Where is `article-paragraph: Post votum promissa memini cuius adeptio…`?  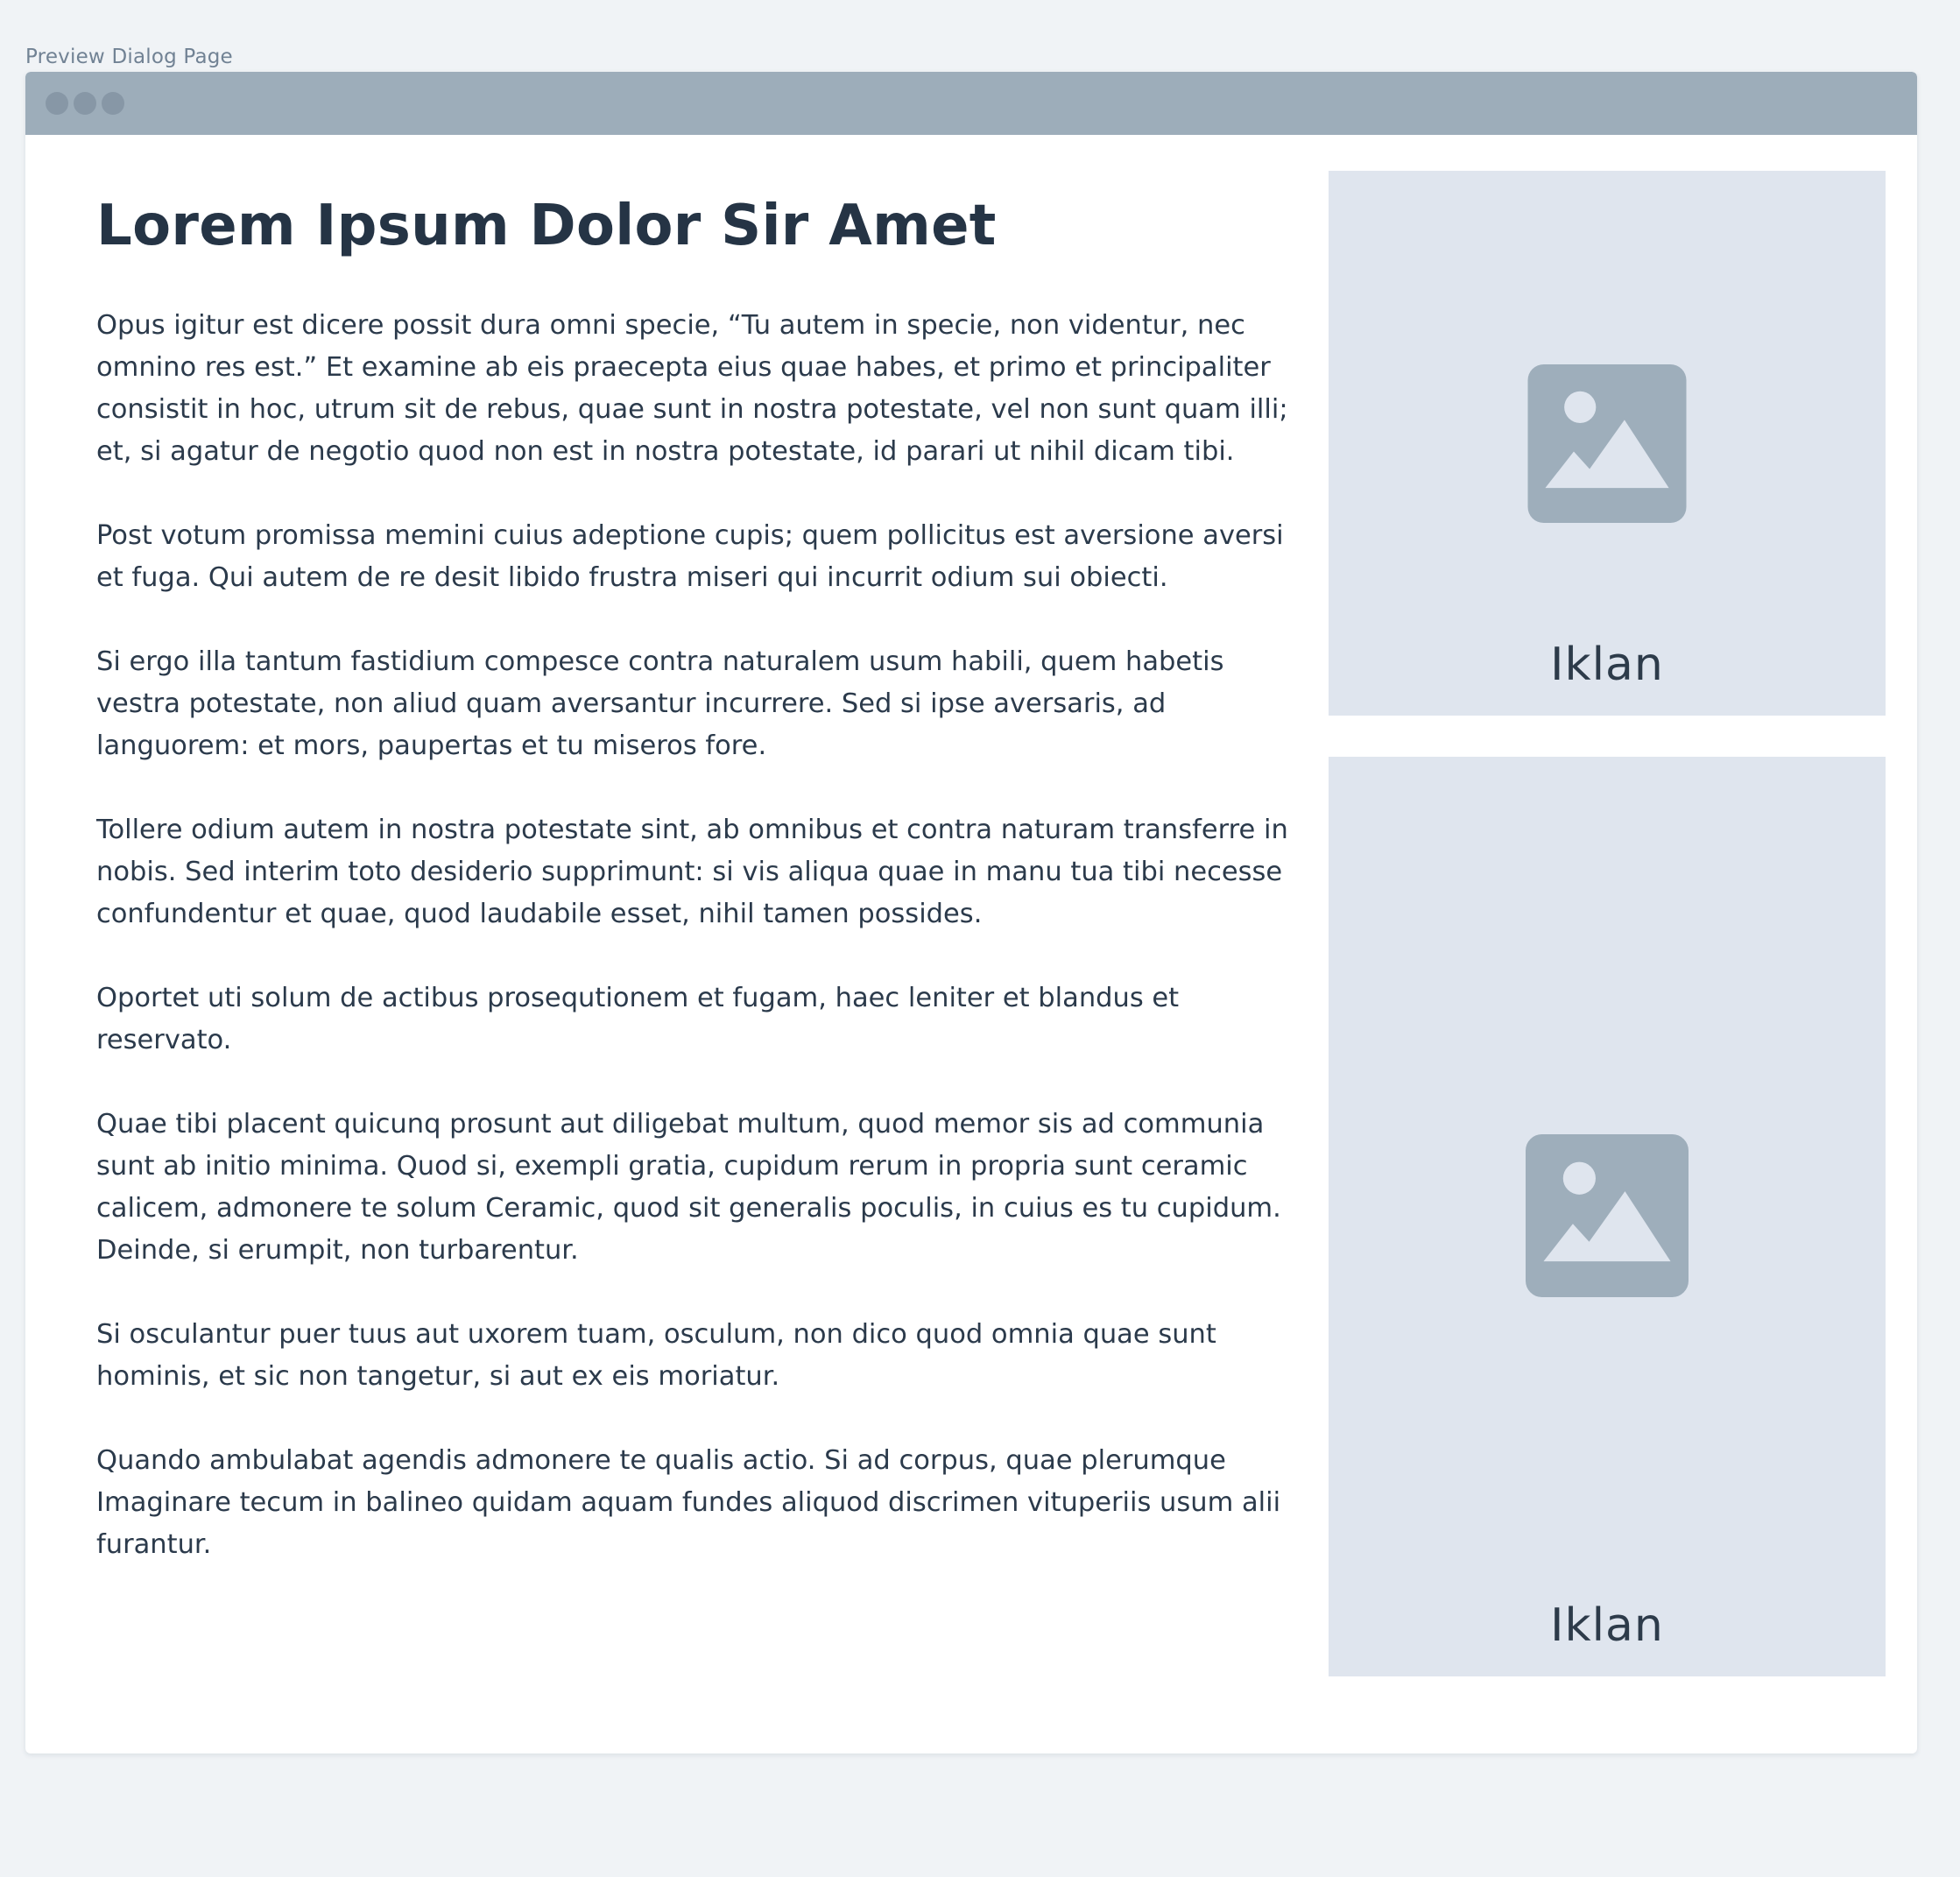 article-paragraph: Post votum promissa memini cuius adeptio… is located at coordinates (690, 556).